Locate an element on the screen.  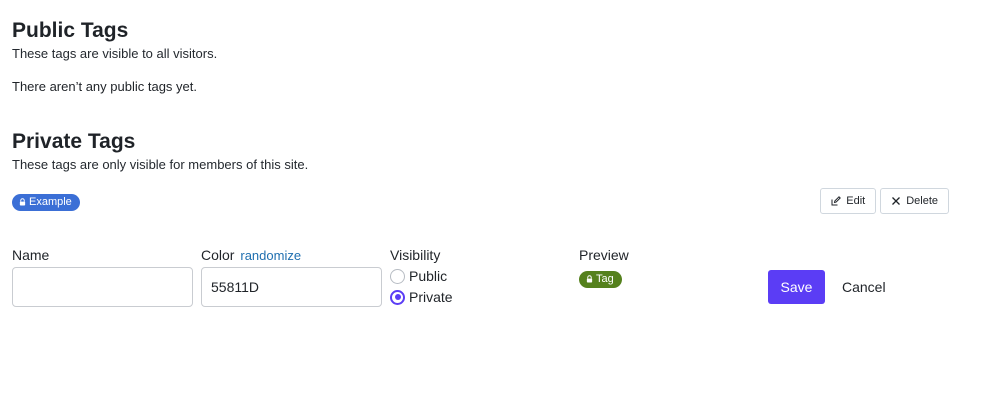
private-tag-list: Example is located at coordinates (46, 202).